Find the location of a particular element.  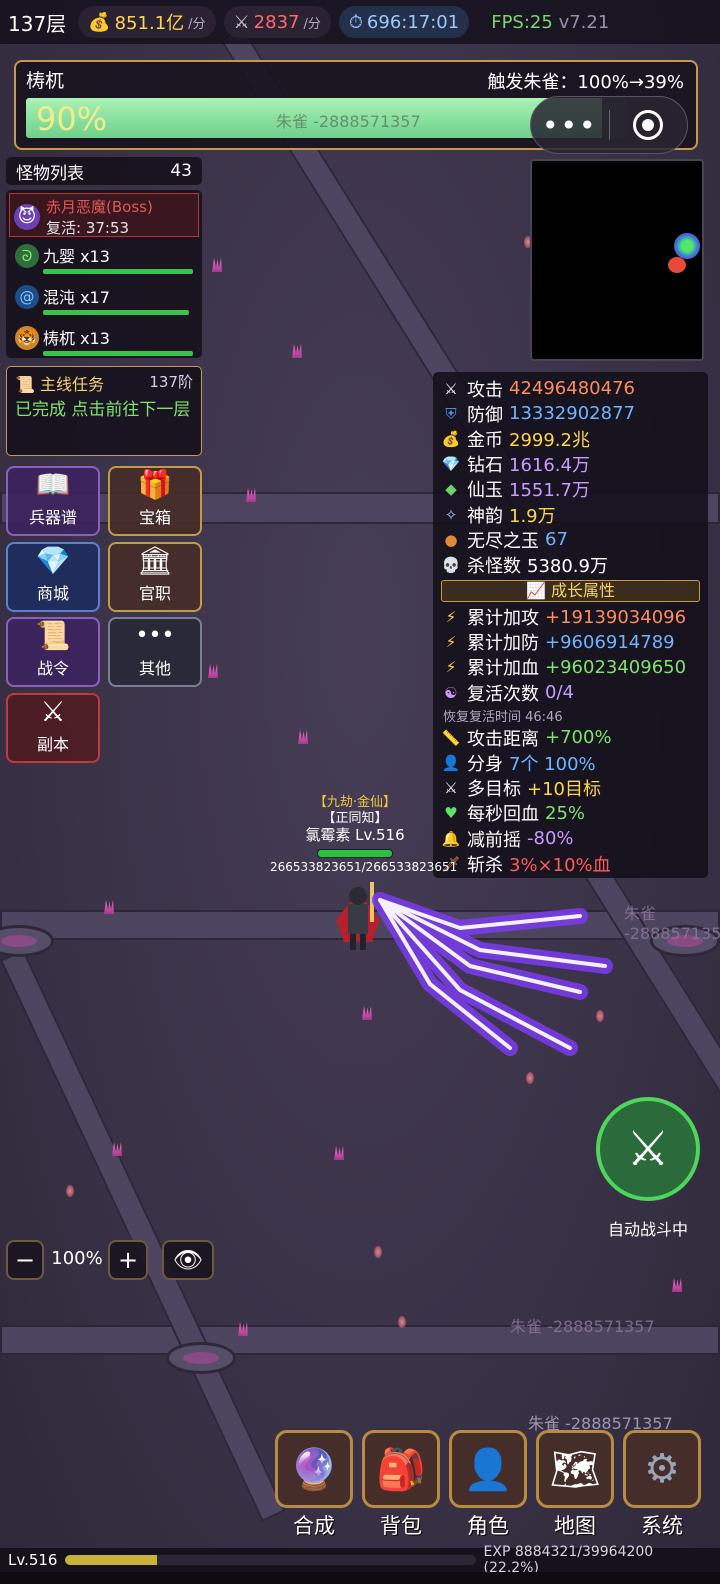

stat-label: 每秒回血 is located at coordinates (503, 815).